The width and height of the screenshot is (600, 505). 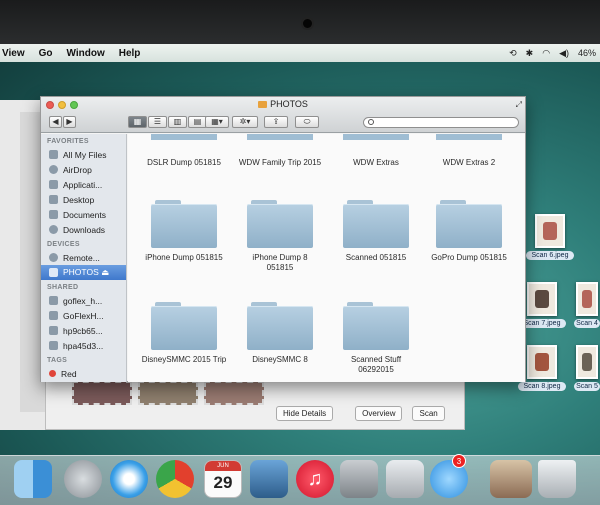 I want to click on fullscreen-icon: ⤢, so click(x=519, y=105).